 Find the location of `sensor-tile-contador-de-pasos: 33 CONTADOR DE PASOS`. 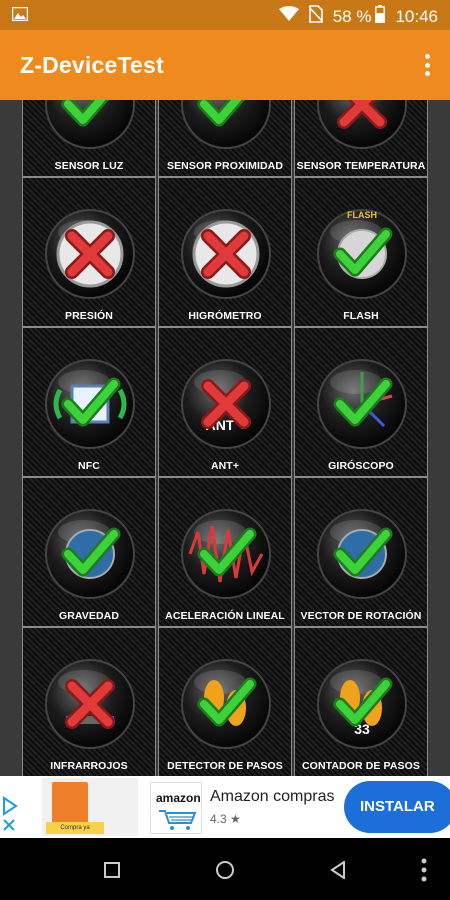

sensor-tile-contador-de-pasos: 33 CONTADOR DE PASOS is located at coordinates (361, 701).